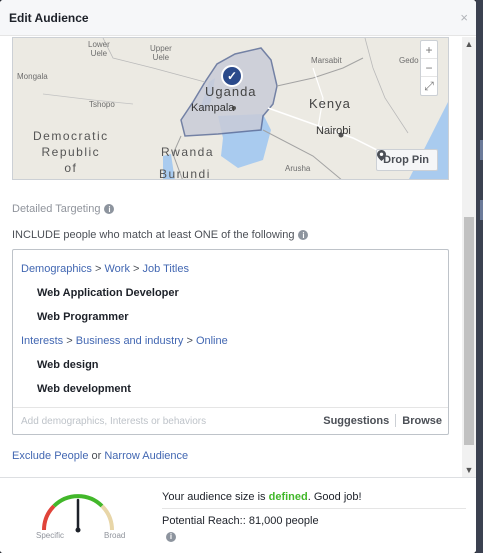  I want to click on path-segment: Demographics, so click(56, 269).